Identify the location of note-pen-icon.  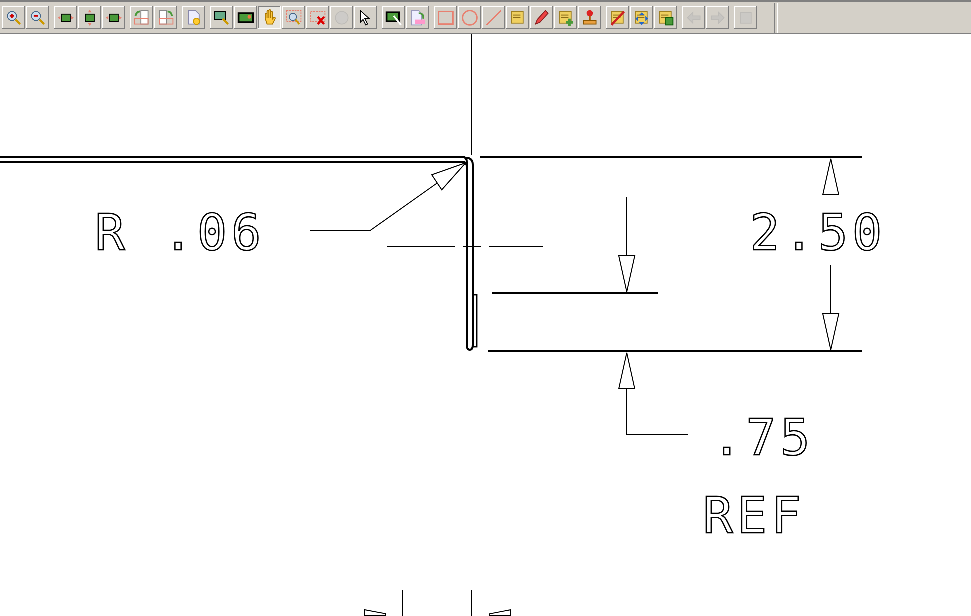
(617, 17).